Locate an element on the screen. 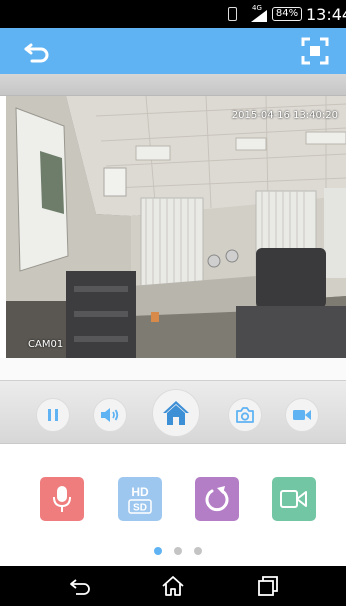 Image resolution: width=346 pixels, height=606 pixels. nav-home-icon is located at coordinates (173, 586).